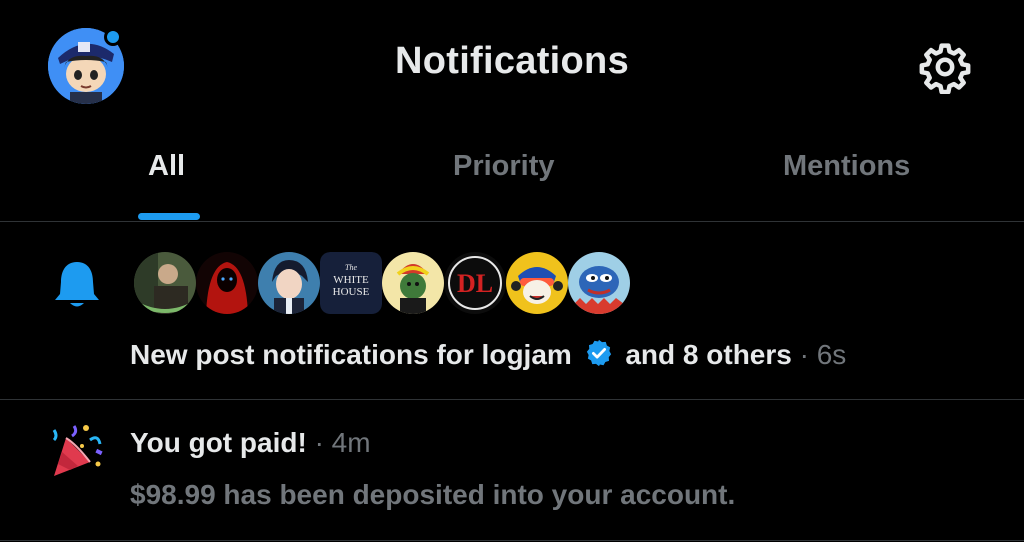 This screenshot has height=542, width=1024. Describe the element at coordinates (351, 442) in the screenshot. I see `notification-time: 4m` at that location.